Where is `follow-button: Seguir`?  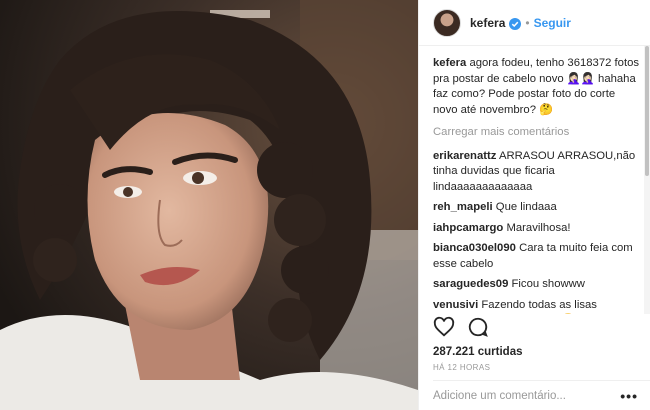 follow-button: Seguir is located at coordinates (552, 23).